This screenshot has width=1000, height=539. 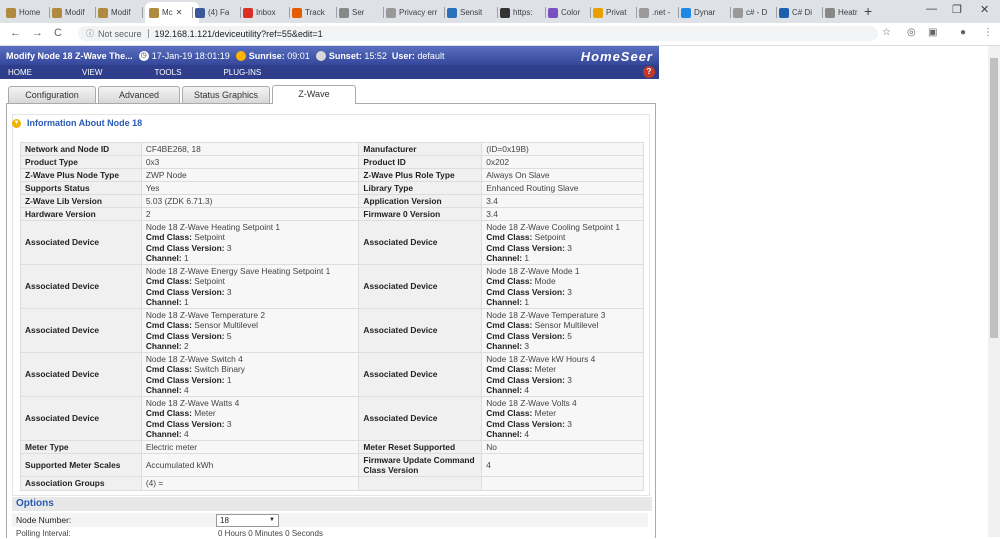 What do you see at coordinates (81, 188) in the screenshot?
I see `info-key: Supports Status` at bounding box center [81, 188].